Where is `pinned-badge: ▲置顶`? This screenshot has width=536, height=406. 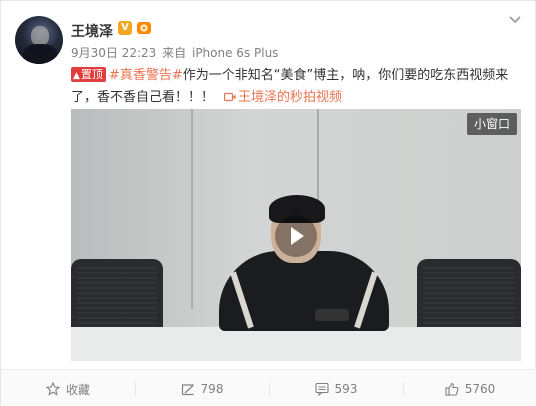
pinned-badge: ▲置顶 is located at coordinates (88, 74).